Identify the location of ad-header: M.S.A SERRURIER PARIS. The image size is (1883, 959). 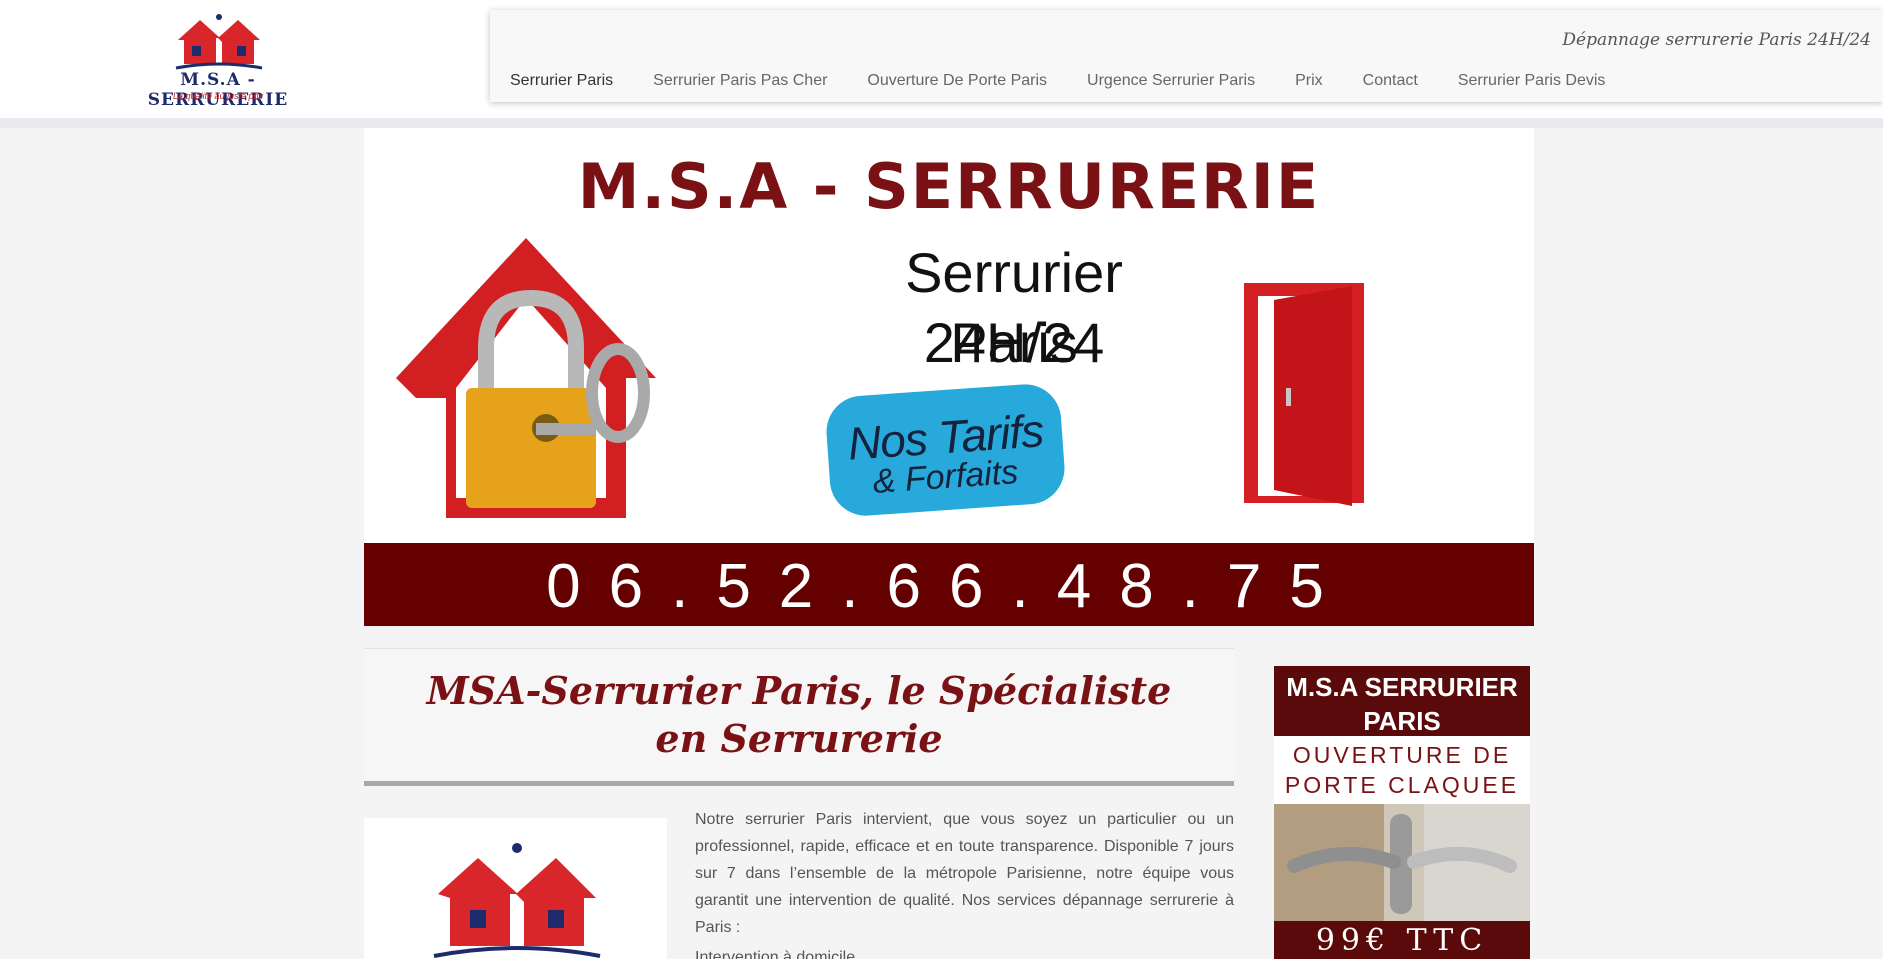
(1402, 701).